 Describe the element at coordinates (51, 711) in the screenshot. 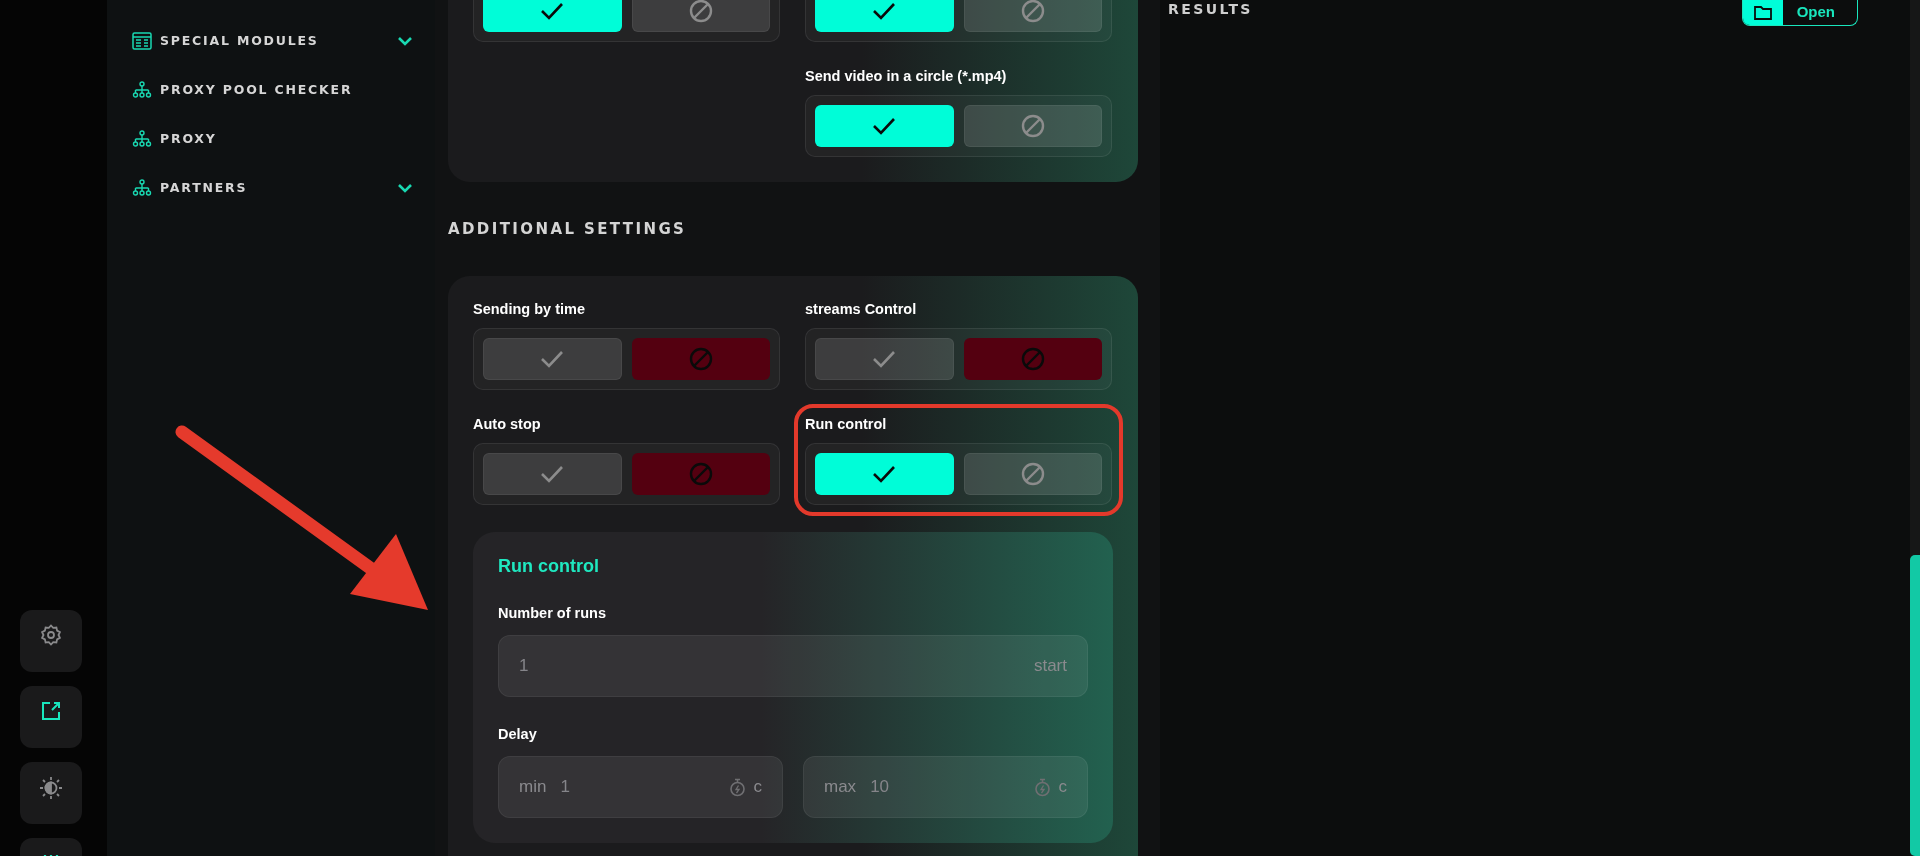

I see `external-link-icon` at that location.